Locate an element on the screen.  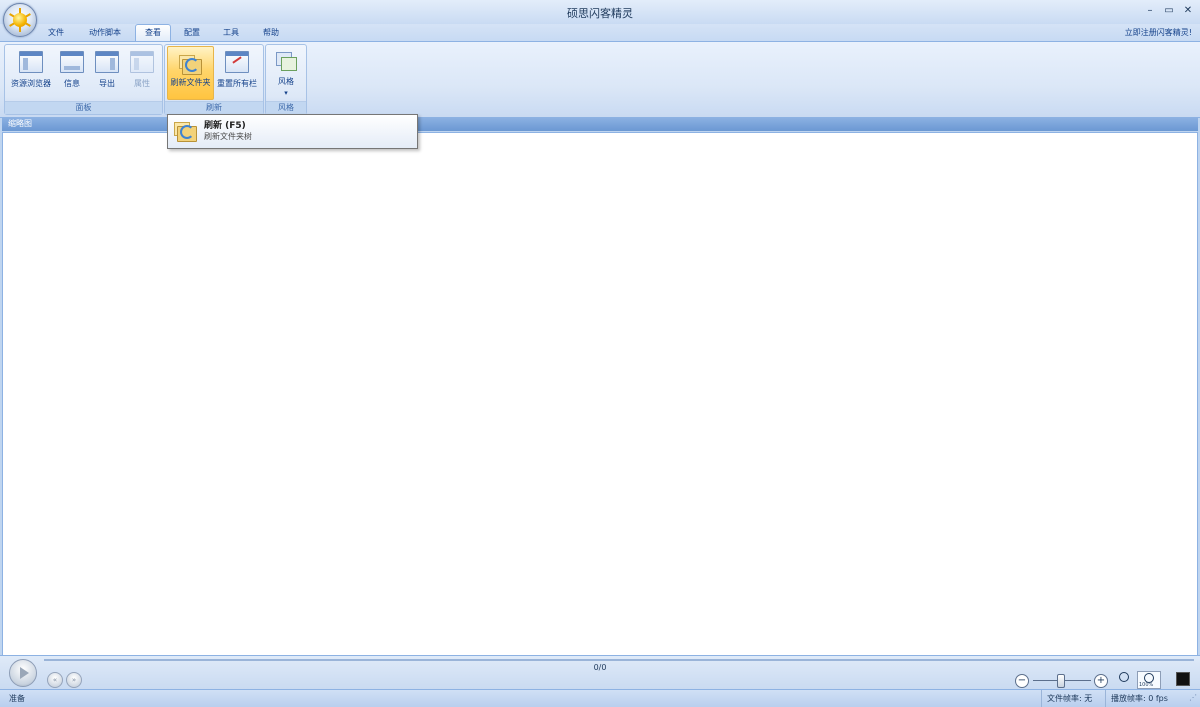
window-title: 硕思闪客精灵 is located at coordinates (600, 13).